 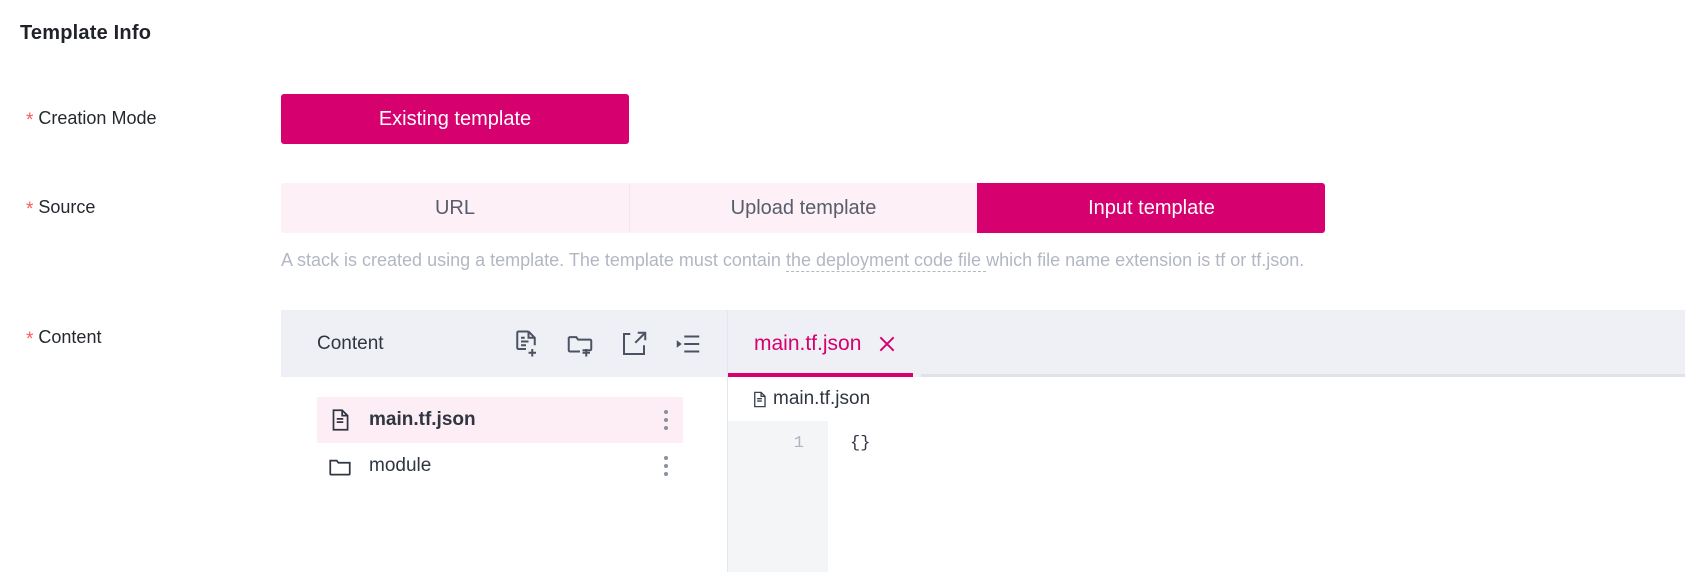 I want to click on file-tree: main.tf.json module, so click(x=504, y=433).